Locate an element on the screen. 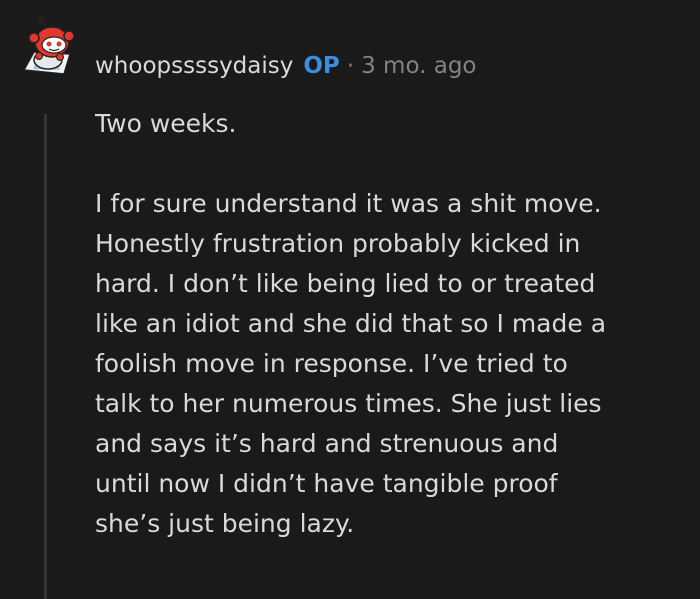 This screenshot has width=700, height=599. comment-line: foolish move in response. I’ve tried to is located at coordinates (331, 363).